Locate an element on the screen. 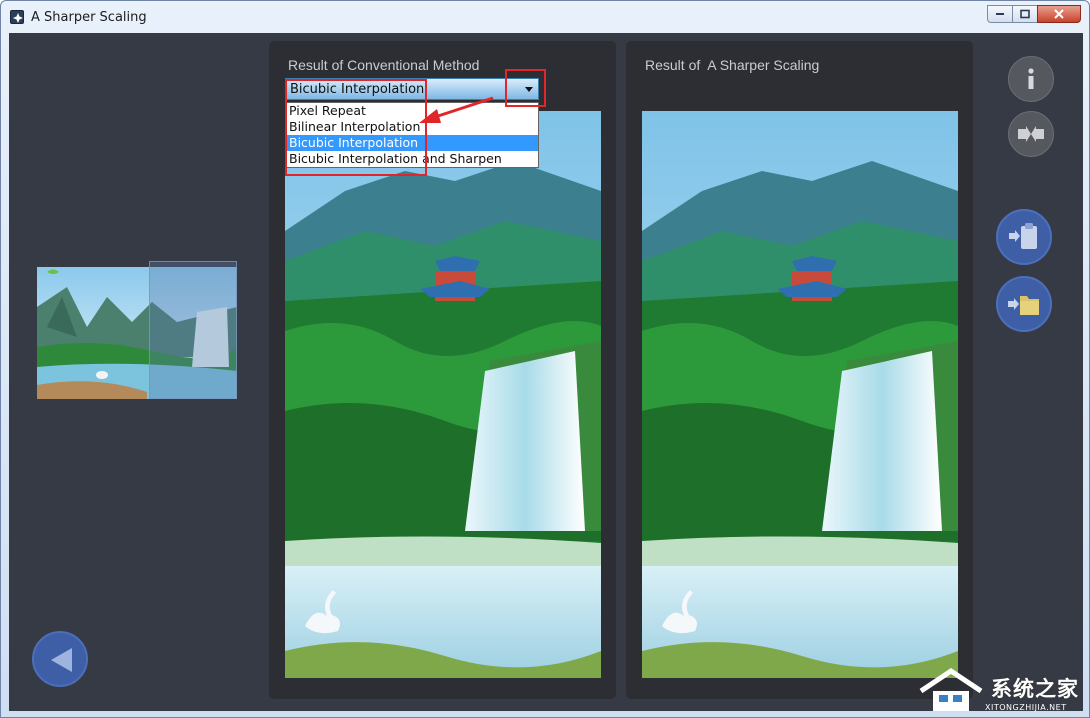  conventional-panel-title: Result of Conventional Method is located at coordinates (384, 65).